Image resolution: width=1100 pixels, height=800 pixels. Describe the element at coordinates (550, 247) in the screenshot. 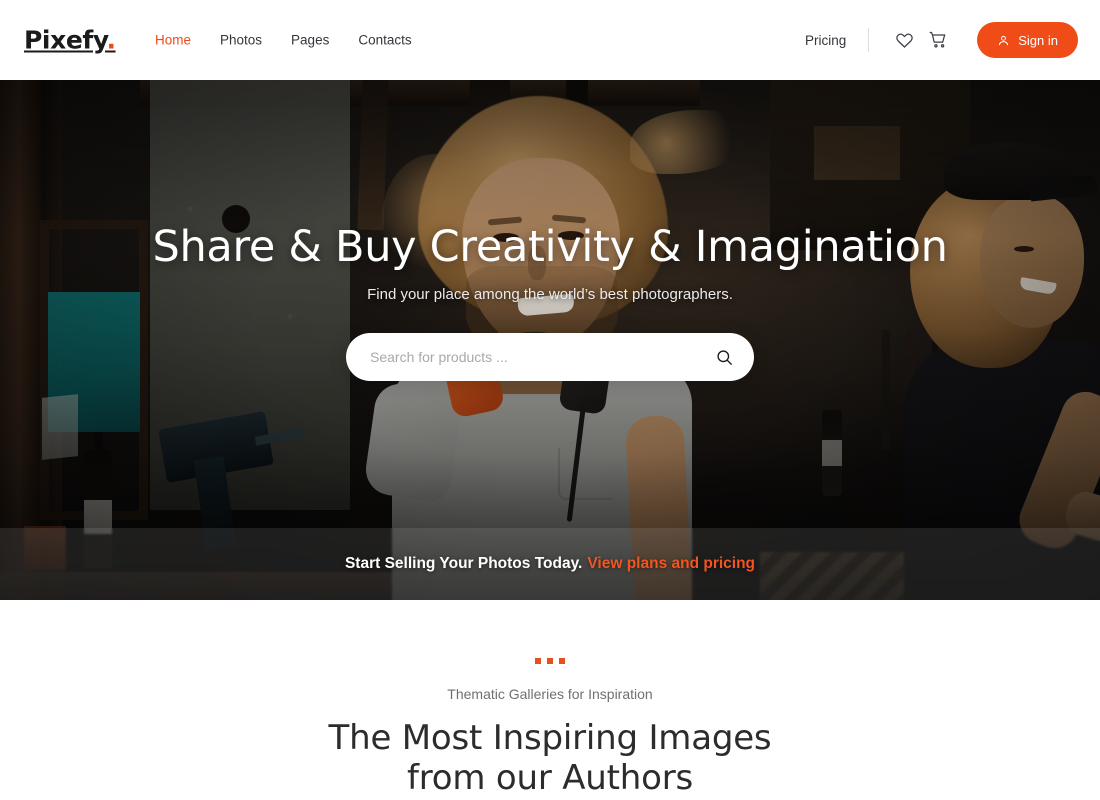

I see `hero-title: Share & Buy Creativity & Imagination` at that location.